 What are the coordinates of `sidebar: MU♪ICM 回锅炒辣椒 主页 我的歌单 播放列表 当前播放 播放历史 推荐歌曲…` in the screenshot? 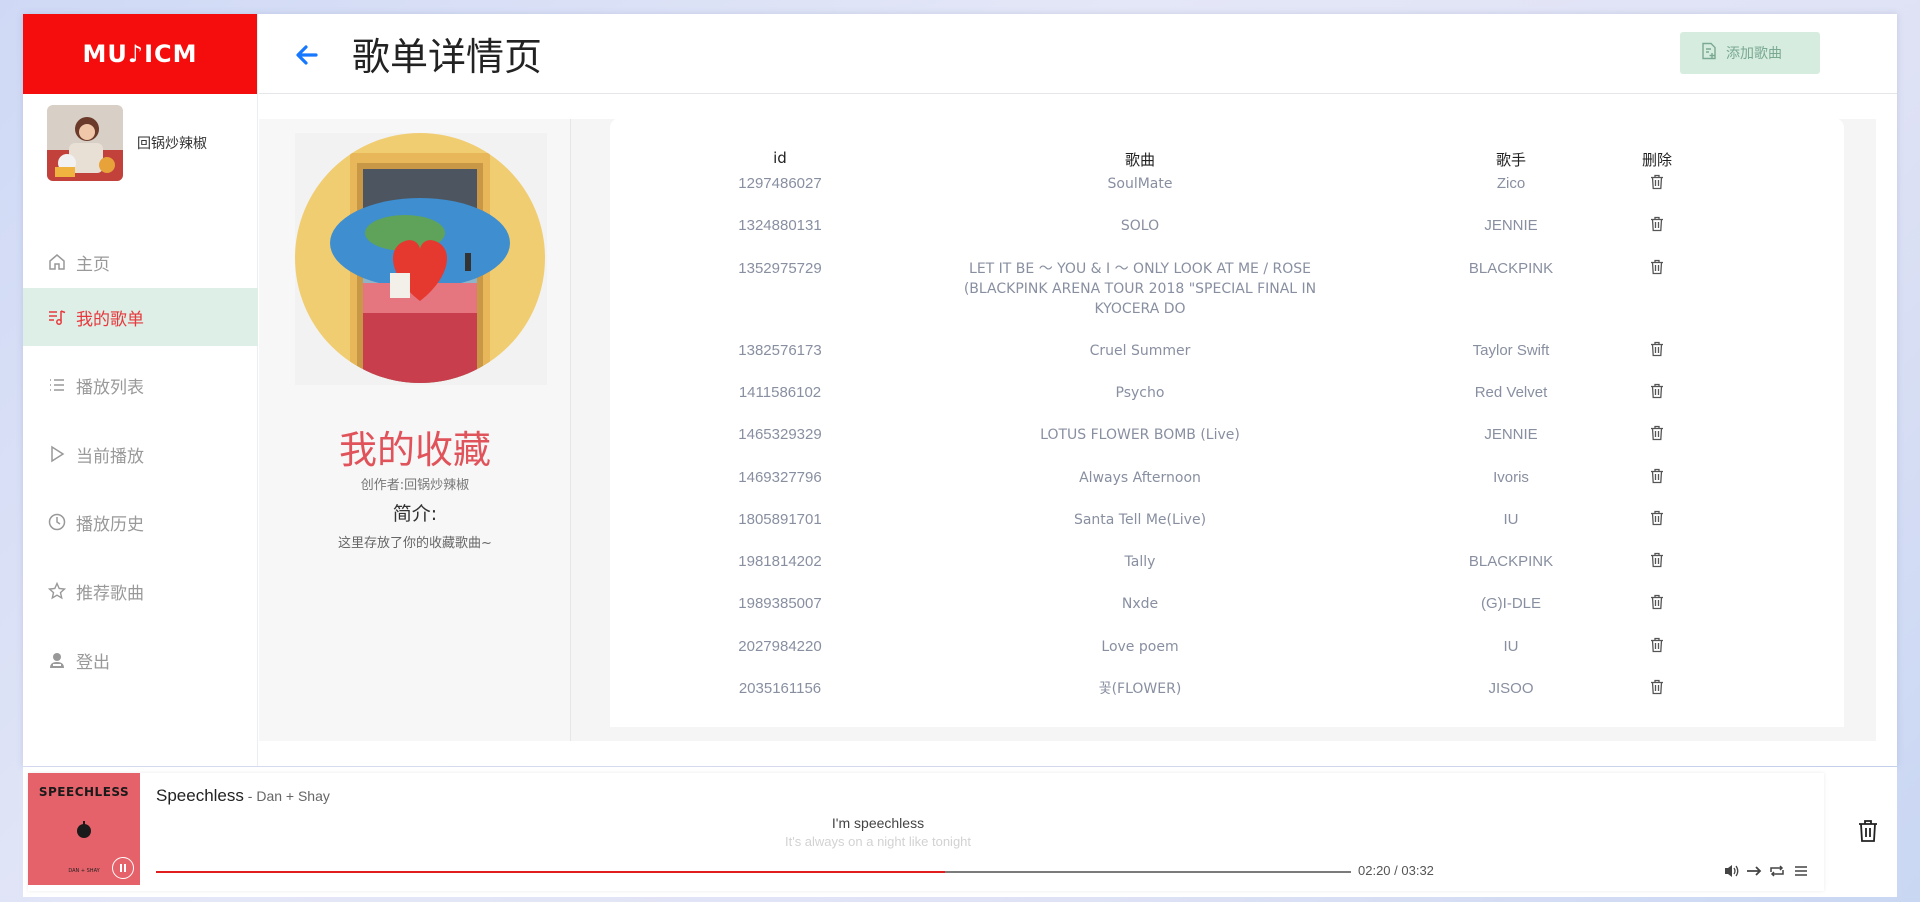 It's located at (140, 390).